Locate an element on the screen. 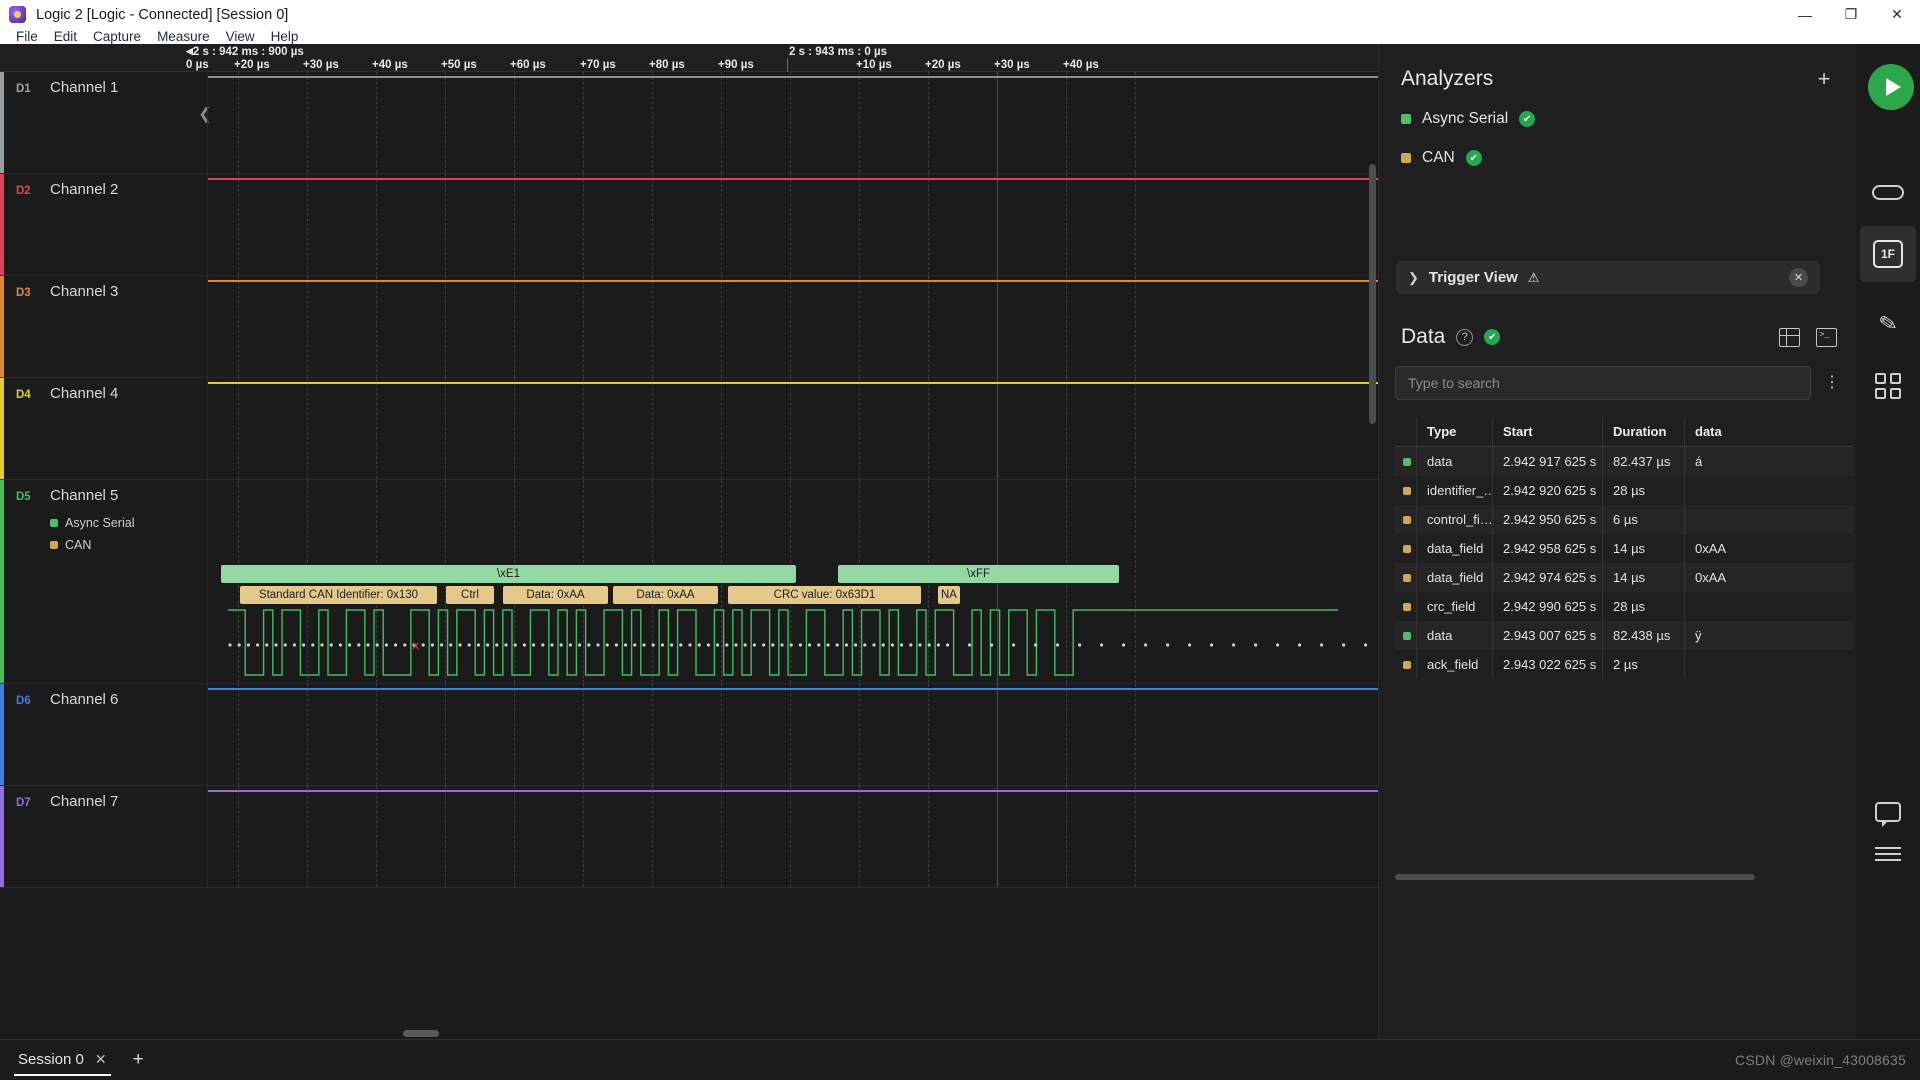 This screenshot has height=1080, width=1920. channel-plot-d6: HL is located at coordinates (793, 734).